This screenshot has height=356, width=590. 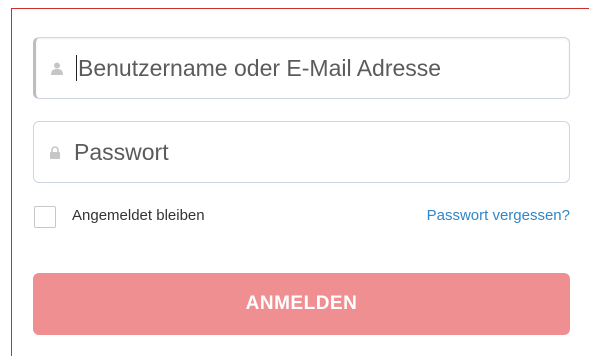 What do you see at coordinates (45, 217) in the screenshot?
I see `remember-checkbox` at bounding box center [45, 217].